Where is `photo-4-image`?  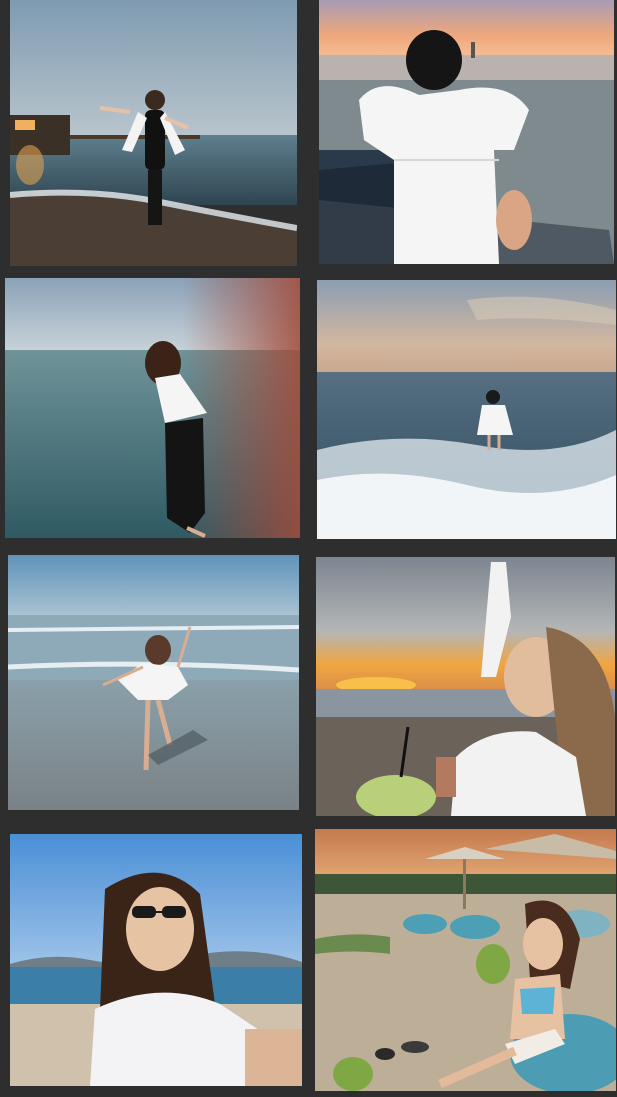
photo-4-image is located at coordinates (466, 409).